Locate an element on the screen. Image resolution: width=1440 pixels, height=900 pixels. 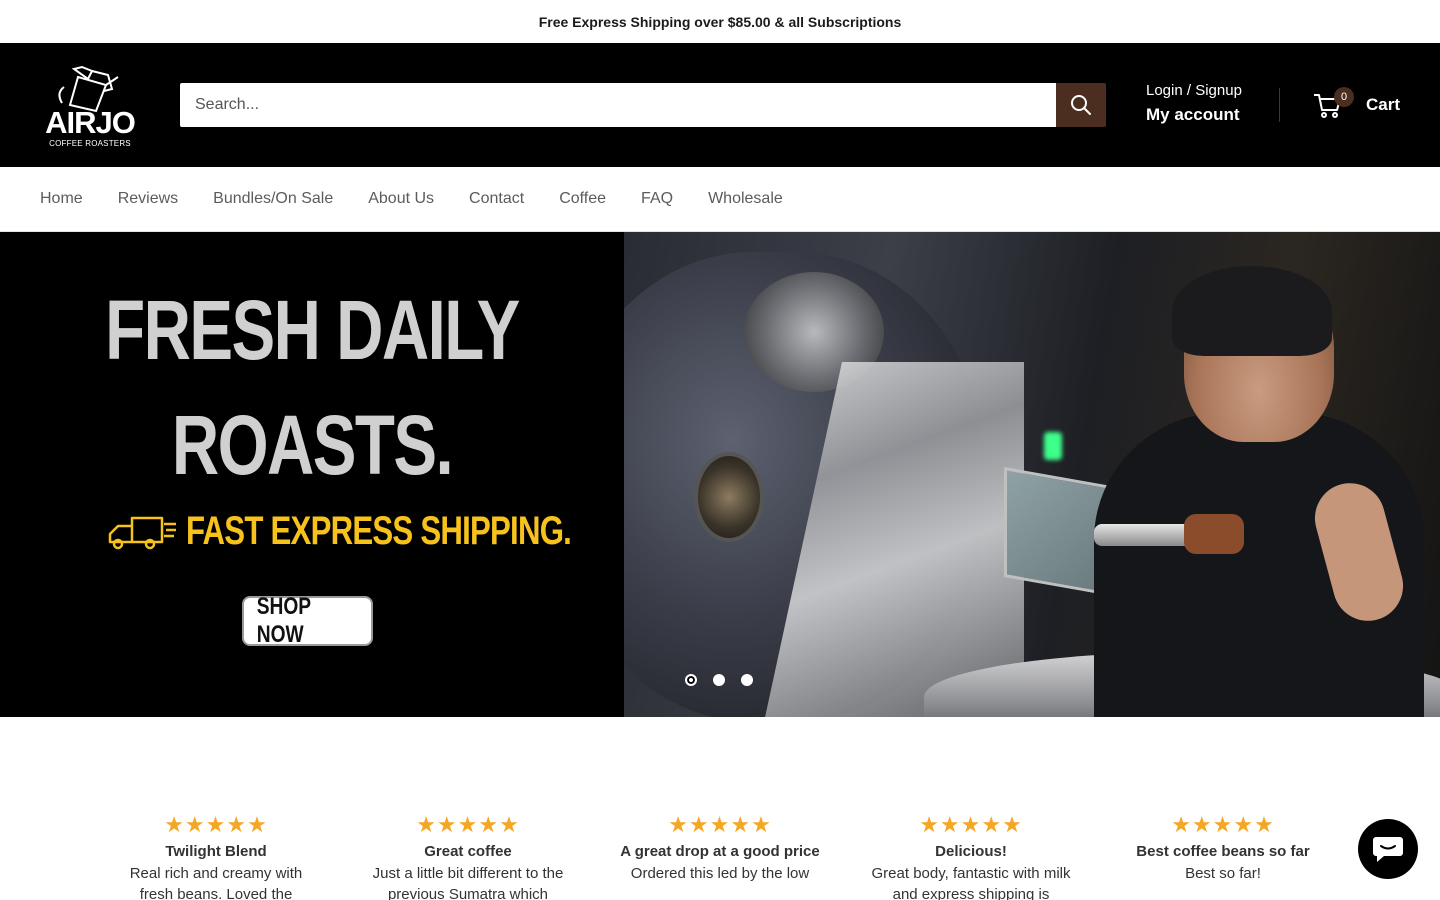
cart-count-badge: 0 is located at coordinates (1344, 97).